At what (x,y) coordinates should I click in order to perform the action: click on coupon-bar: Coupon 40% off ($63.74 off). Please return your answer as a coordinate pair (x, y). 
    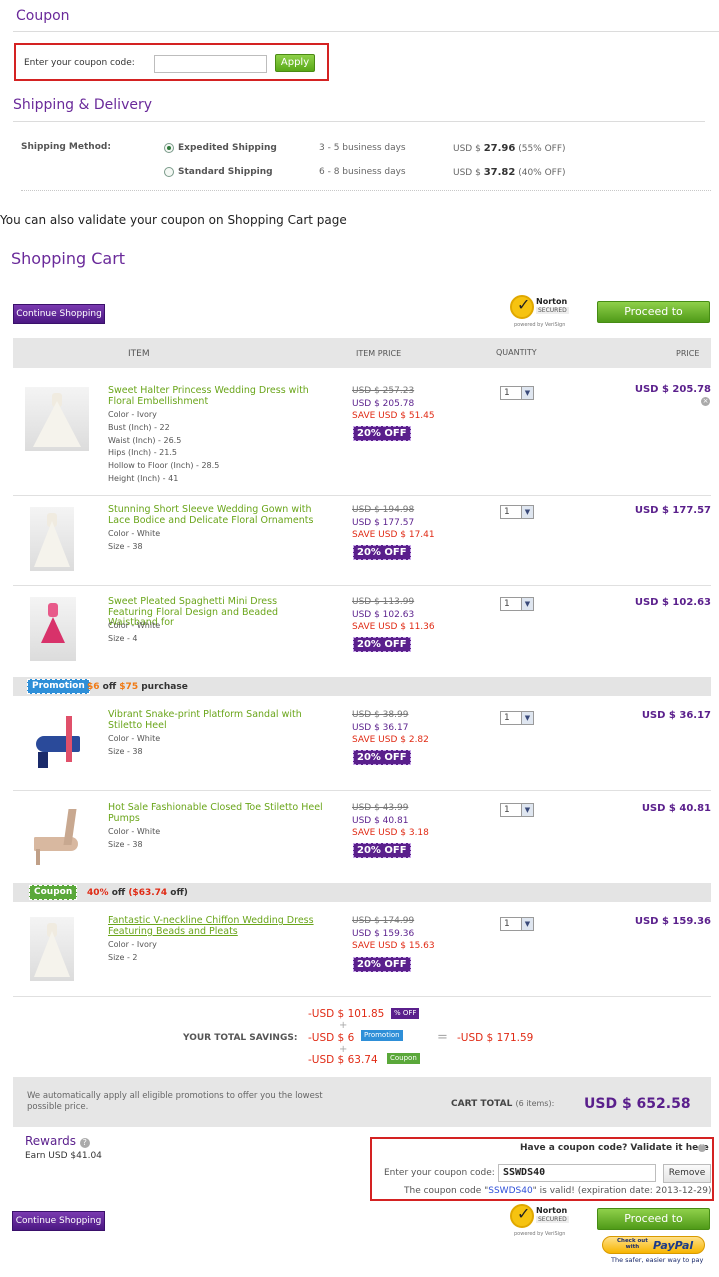
    Looking at the image, I should click on (362, 892).